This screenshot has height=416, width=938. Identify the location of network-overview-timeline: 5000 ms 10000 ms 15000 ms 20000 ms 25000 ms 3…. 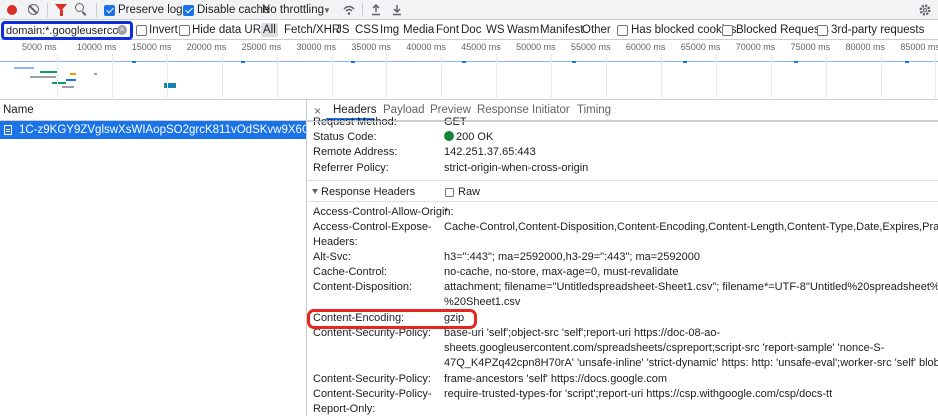
(469, 70).